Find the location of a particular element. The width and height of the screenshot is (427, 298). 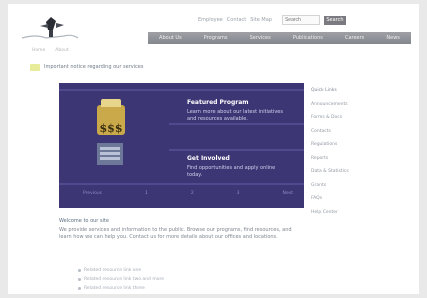

nav-item-careers: Careers is located at coordinates (354, 38).